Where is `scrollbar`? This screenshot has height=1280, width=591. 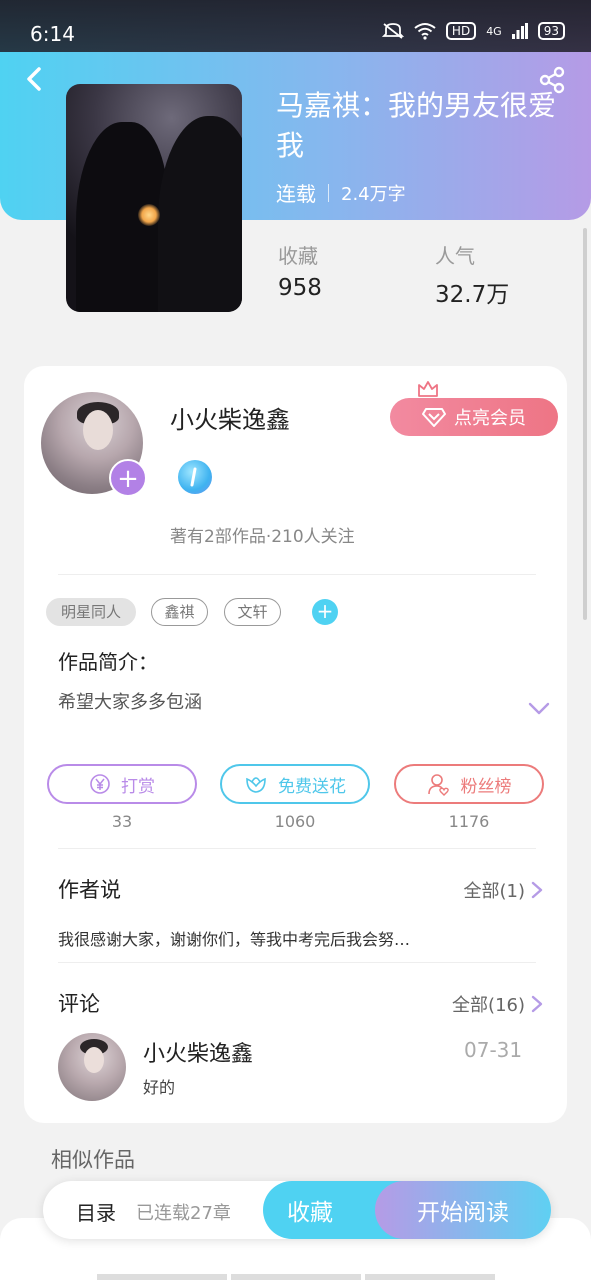 scrollbar is located at coordinates (585, 424).